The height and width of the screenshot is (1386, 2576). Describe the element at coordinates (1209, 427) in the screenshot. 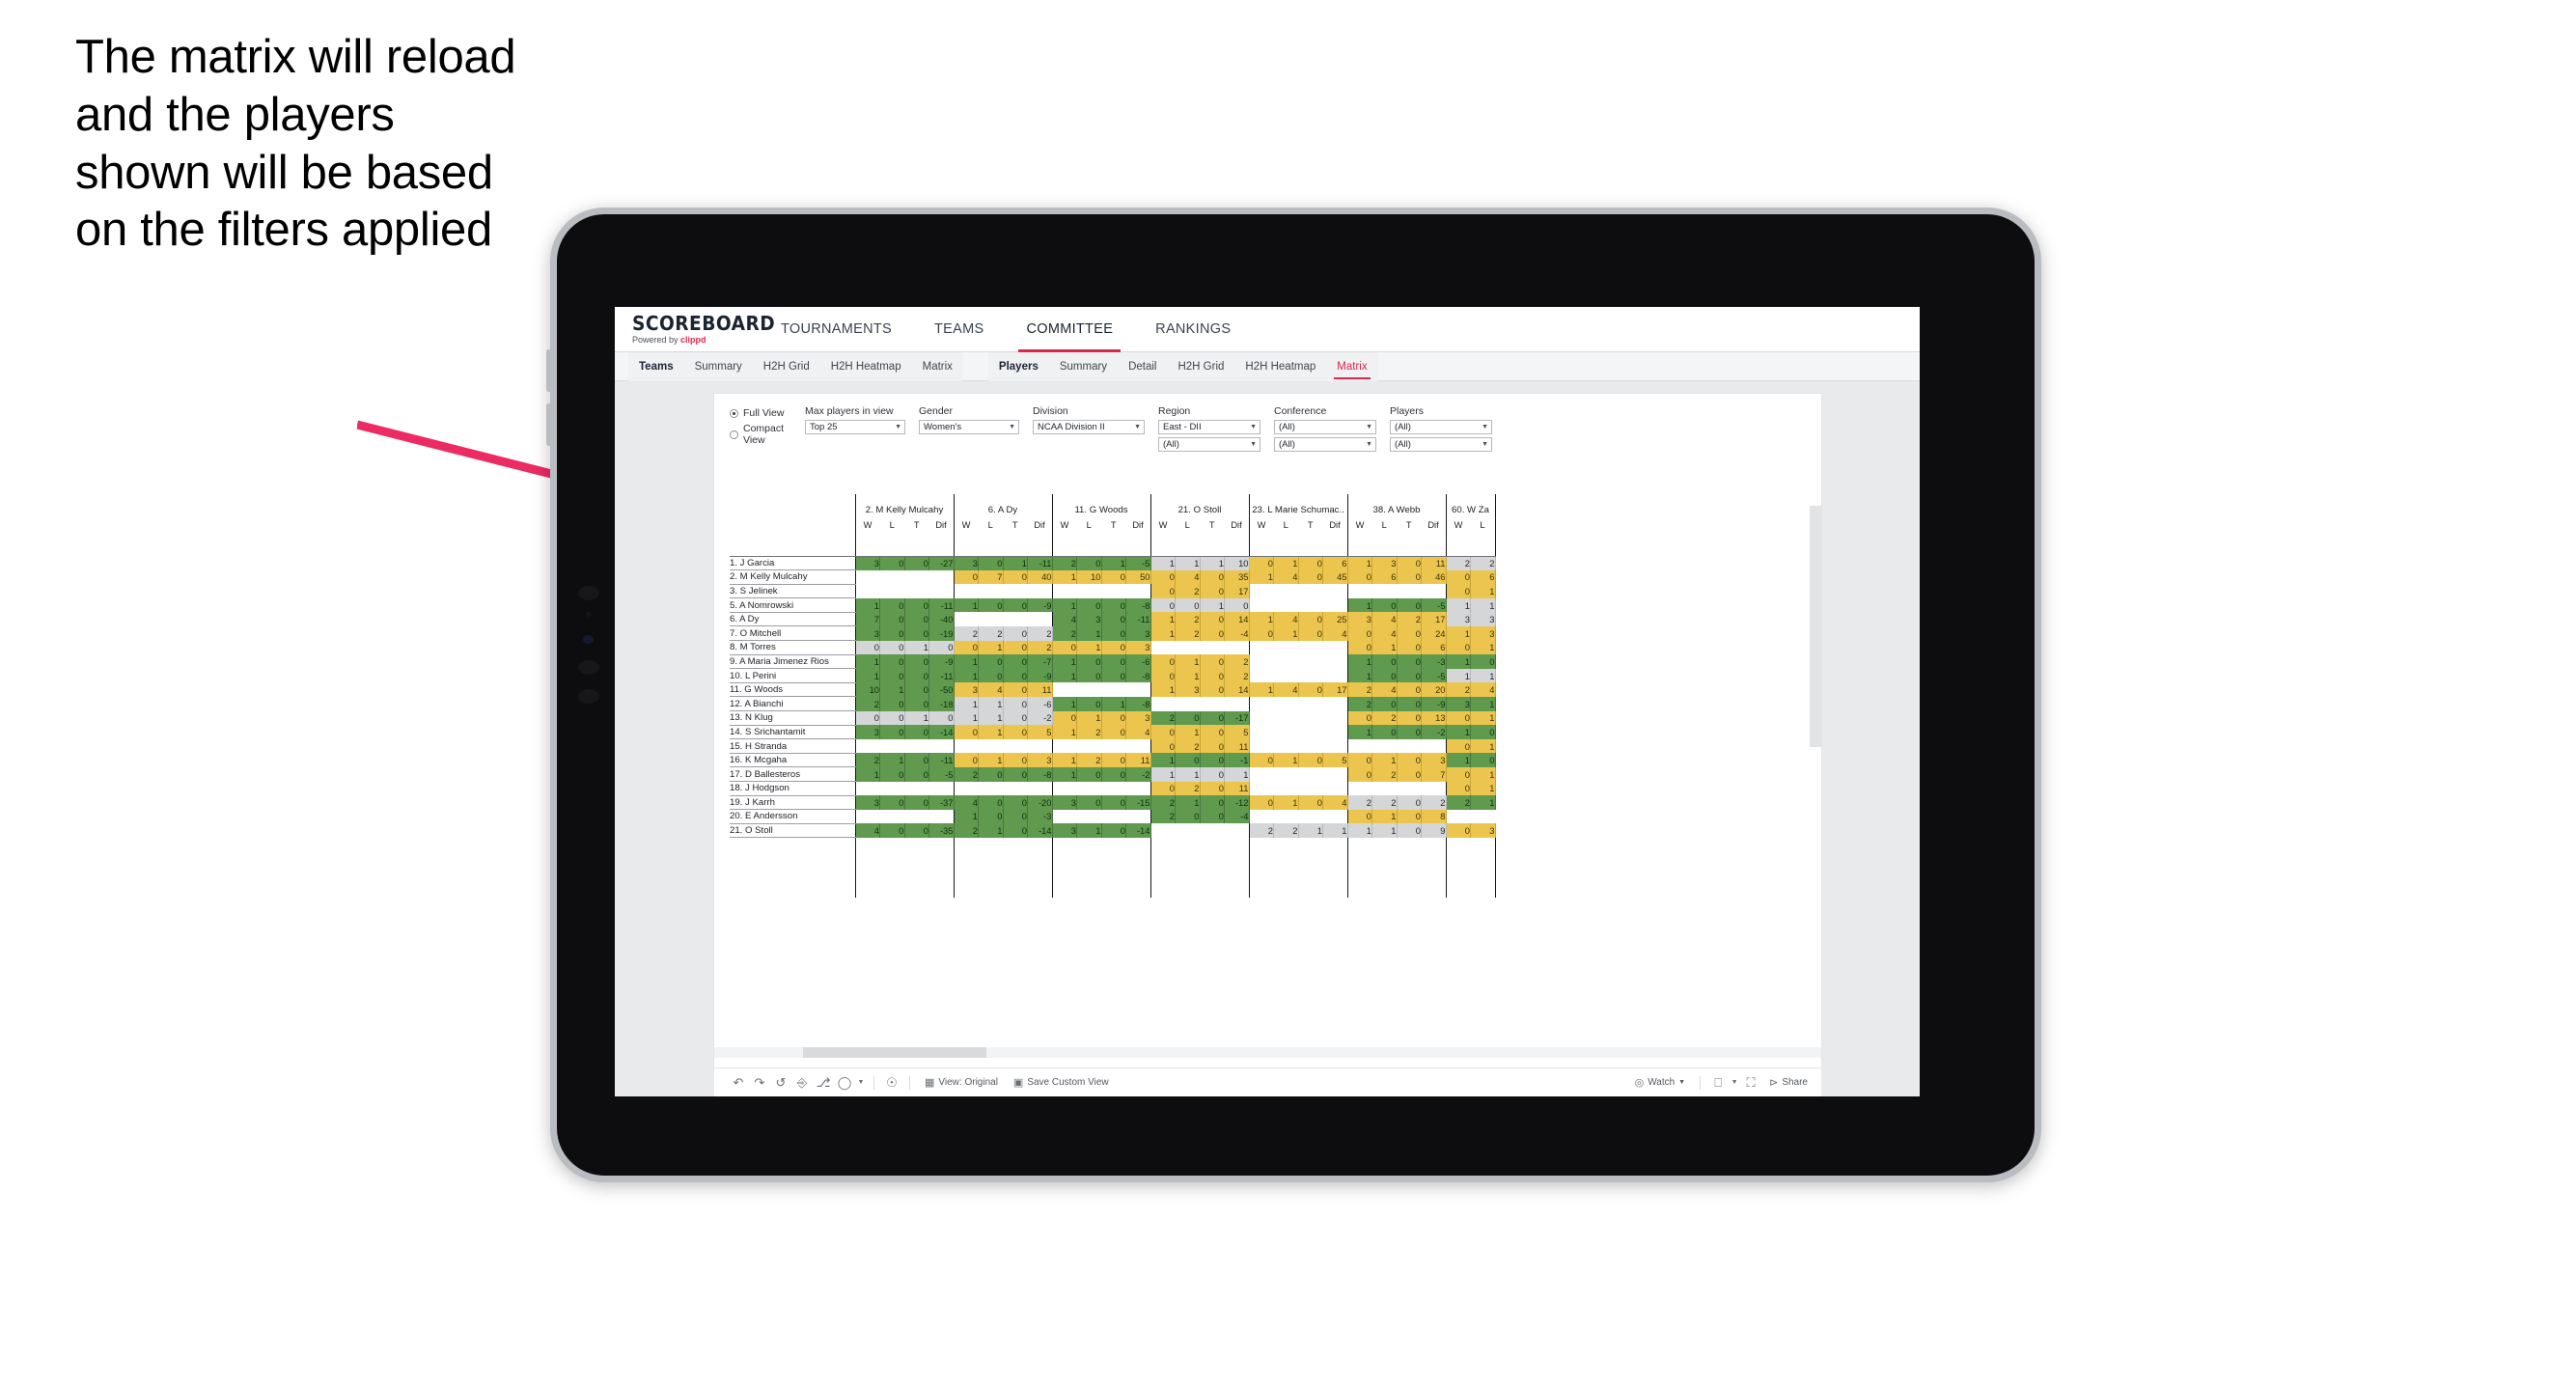

I see `filter-select-region-1: East - DII ▼` at that location.